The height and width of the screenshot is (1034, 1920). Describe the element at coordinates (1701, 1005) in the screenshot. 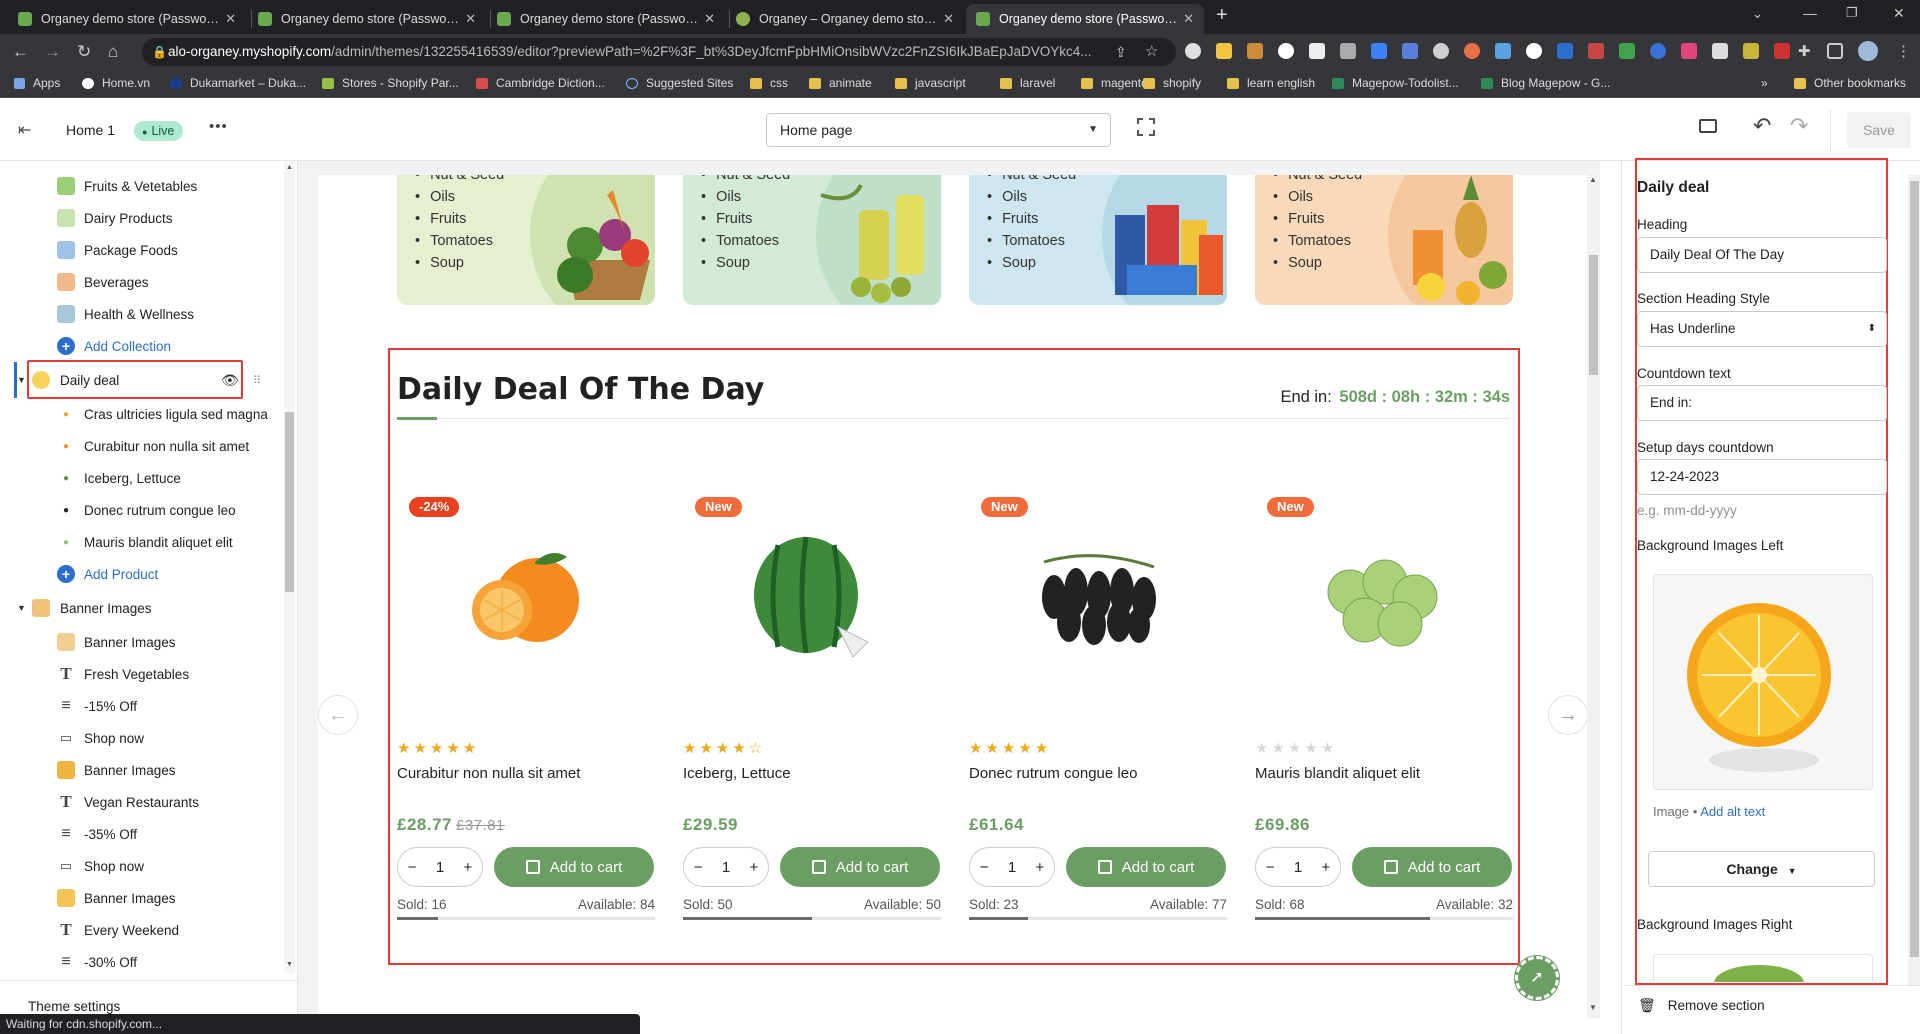

I see `remove-section-button: 🗑 Remove section` at that location.